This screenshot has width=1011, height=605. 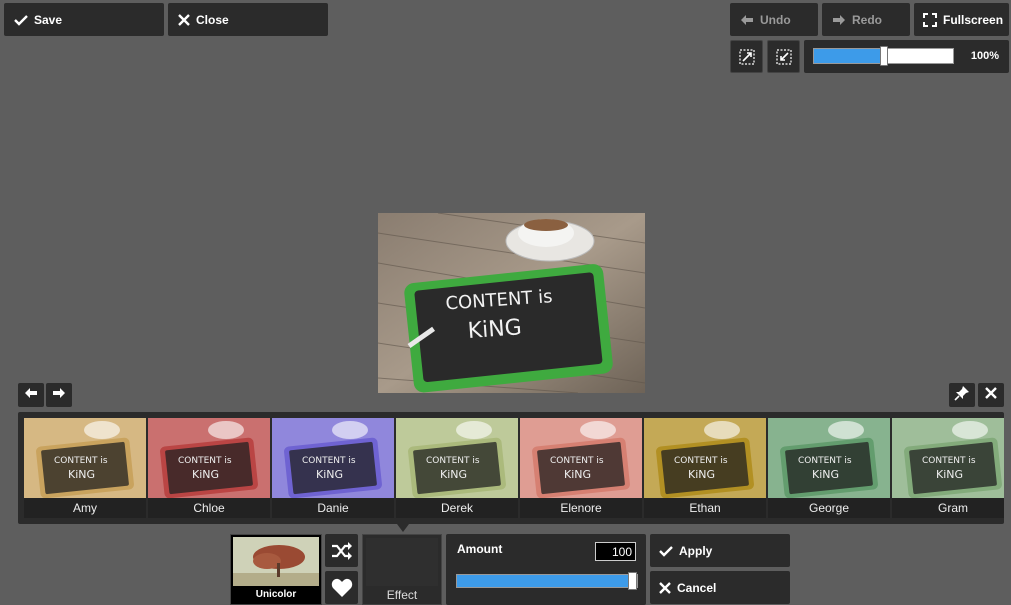 I want to click on pin-button, so click(x=962, y=395).